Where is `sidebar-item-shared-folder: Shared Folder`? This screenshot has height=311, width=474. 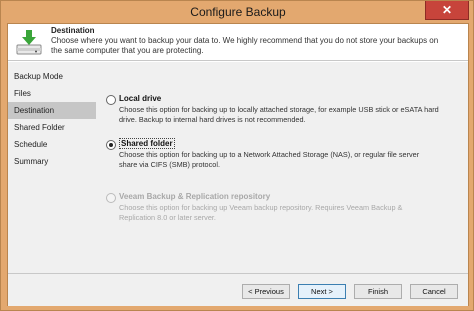 sidebar-item-shared-folder: Shared Folder is located at coordinates (52, 127).